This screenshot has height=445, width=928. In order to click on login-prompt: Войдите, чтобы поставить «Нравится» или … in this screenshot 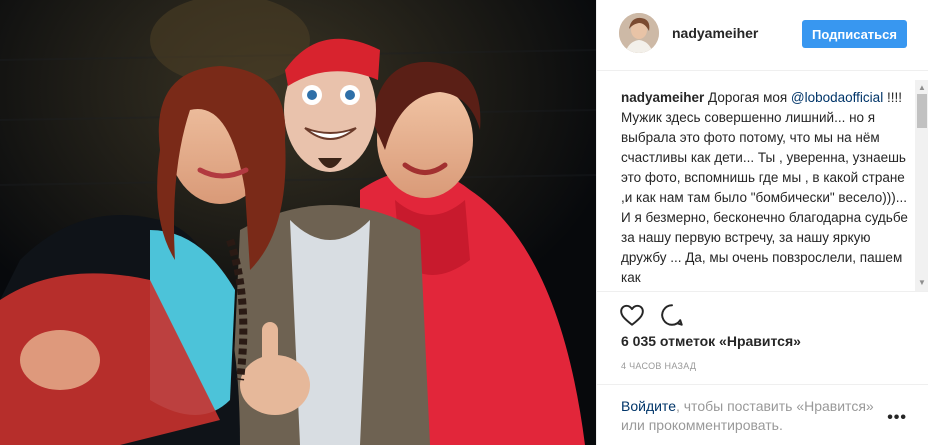, I will do `click(751, 416)`.